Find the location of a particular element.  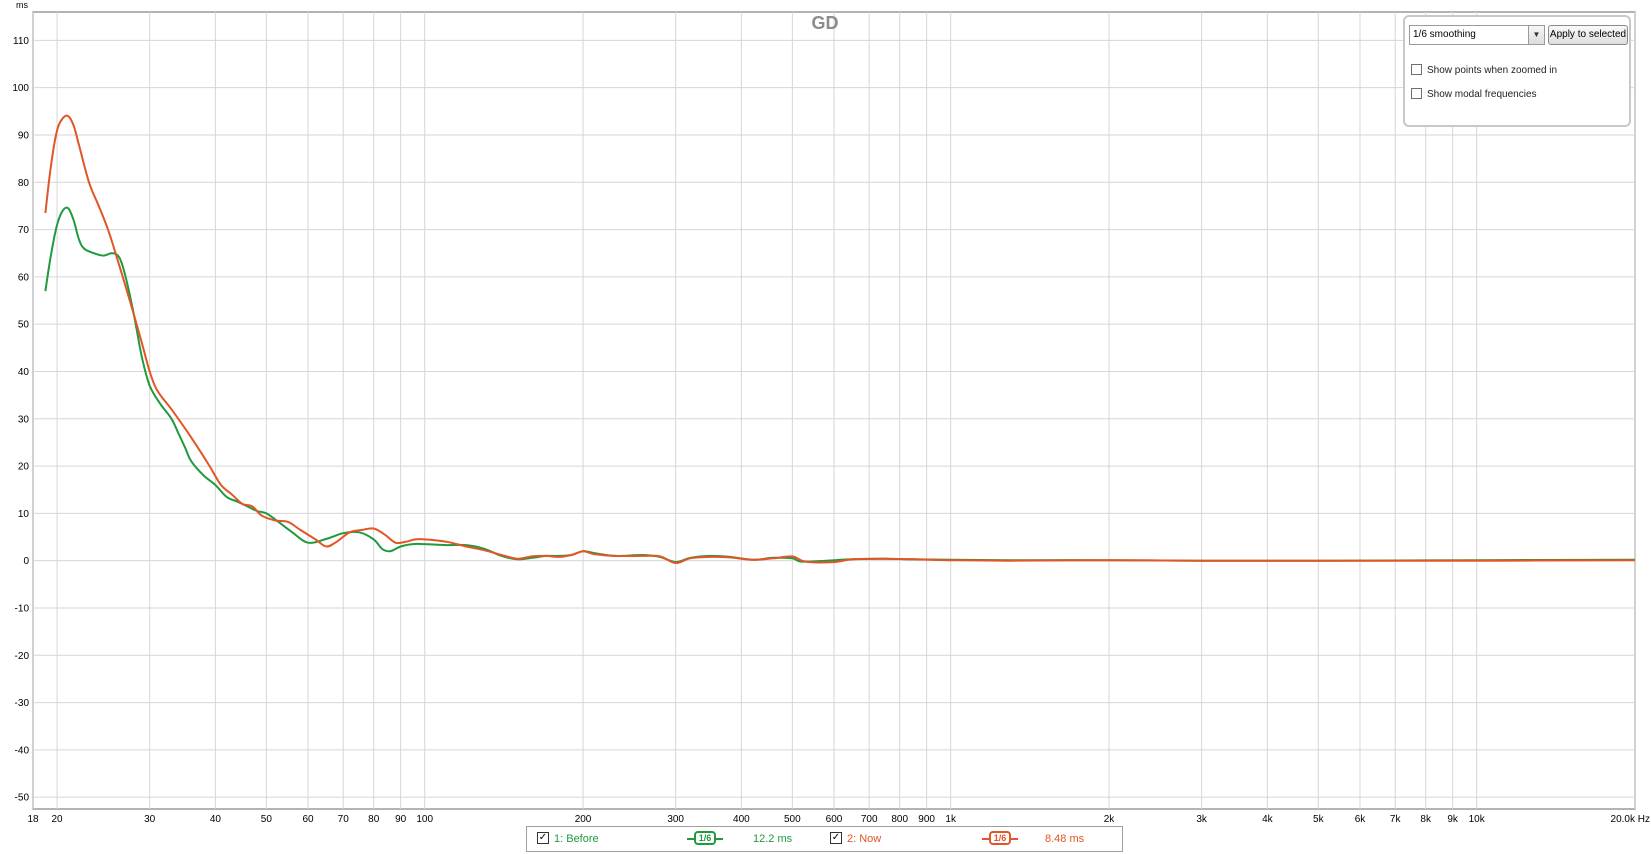

y-axis-unit: ms is located at coordinates (22, 5).